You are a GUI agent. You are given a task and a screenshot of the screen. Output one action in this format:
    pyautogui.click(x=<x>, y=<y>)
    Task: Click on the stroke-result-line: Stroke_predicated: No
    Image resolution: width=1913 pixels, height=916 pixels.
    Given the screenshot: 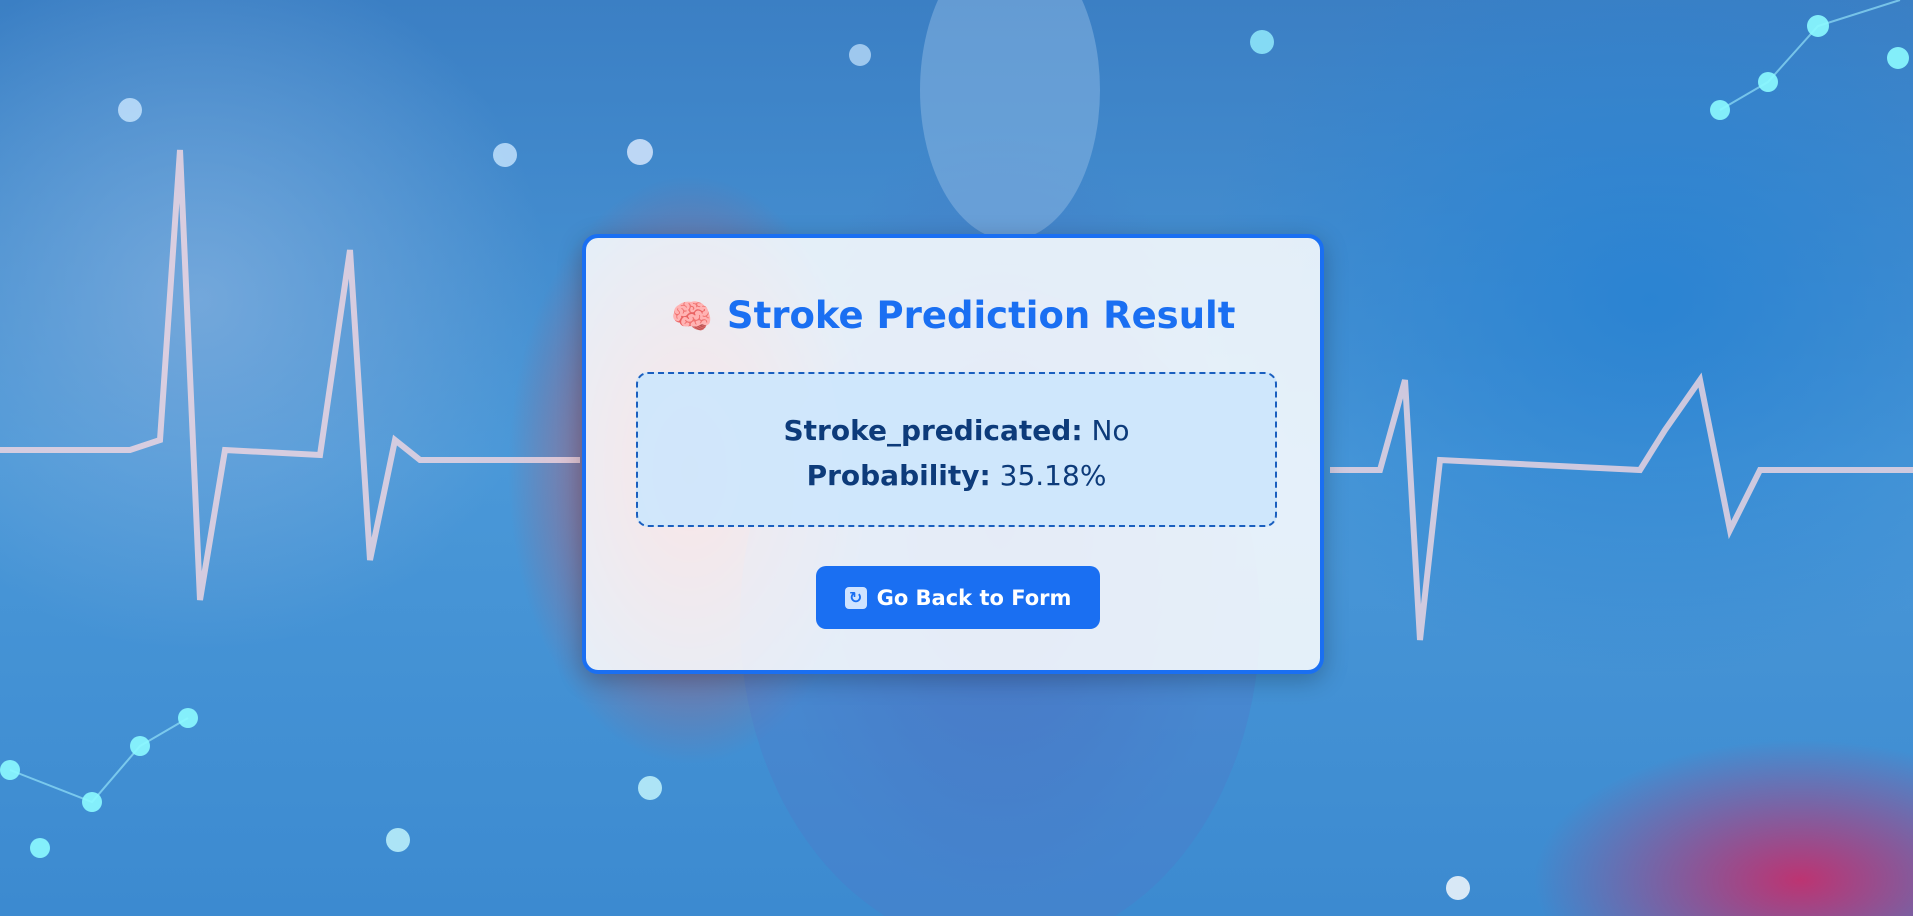 What is the action you would take?
    pyautogui.click(x=956, y=430)
    